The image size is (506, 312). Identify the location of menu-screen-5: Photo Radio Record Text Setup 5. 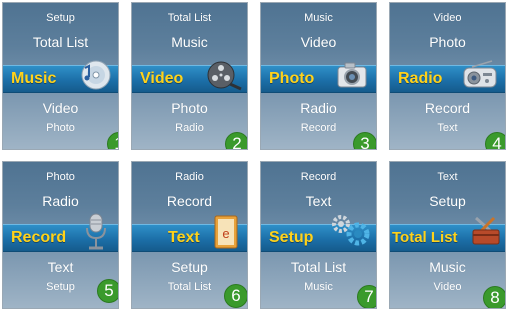
(60, 235).